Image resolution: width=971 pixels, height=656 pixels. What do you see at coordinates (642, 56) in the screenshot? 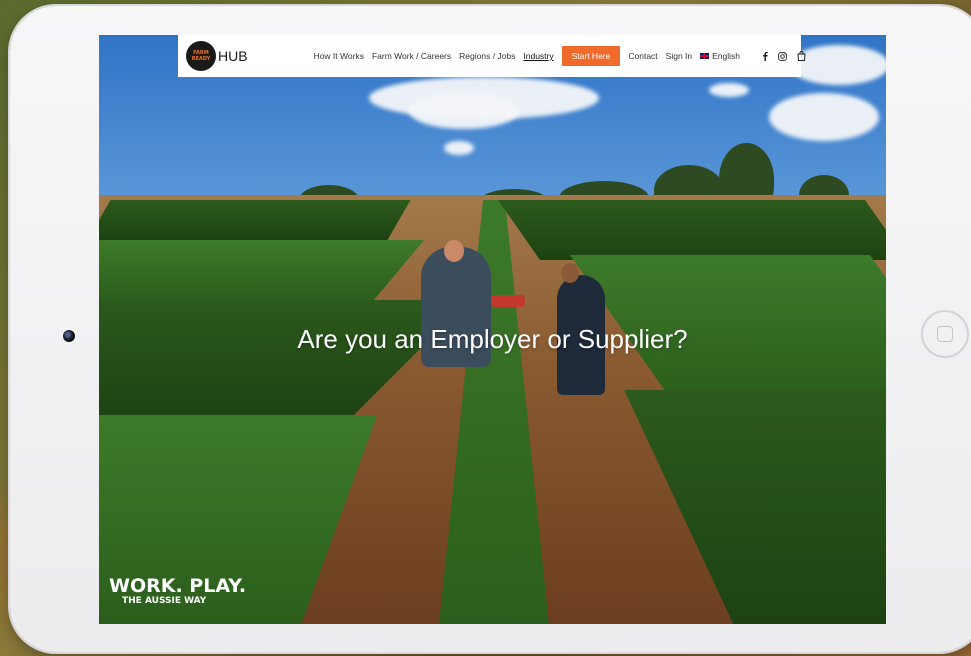
I see `nav-contact: Contact` at bounding box center [642, 56].